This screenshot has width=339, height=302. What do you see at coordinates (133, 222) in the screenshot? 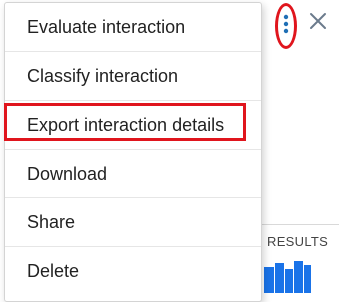
I see `menu-item-share: Share` at bounding box center [133, 222].